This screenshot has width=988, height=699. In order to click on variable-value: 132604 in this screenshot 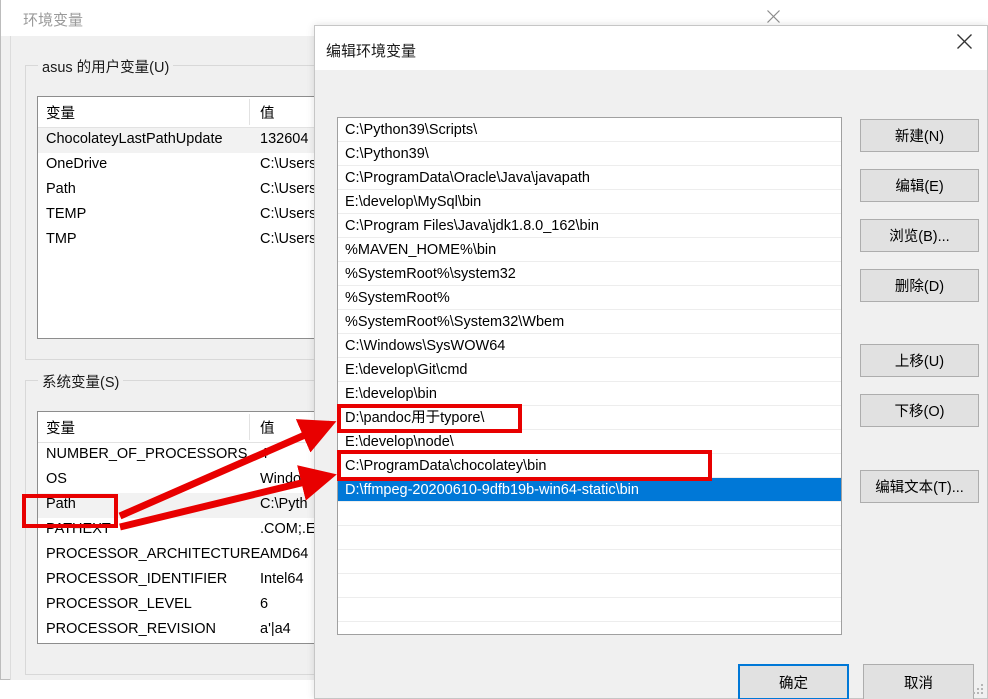, I will do `click(284, 139)`.